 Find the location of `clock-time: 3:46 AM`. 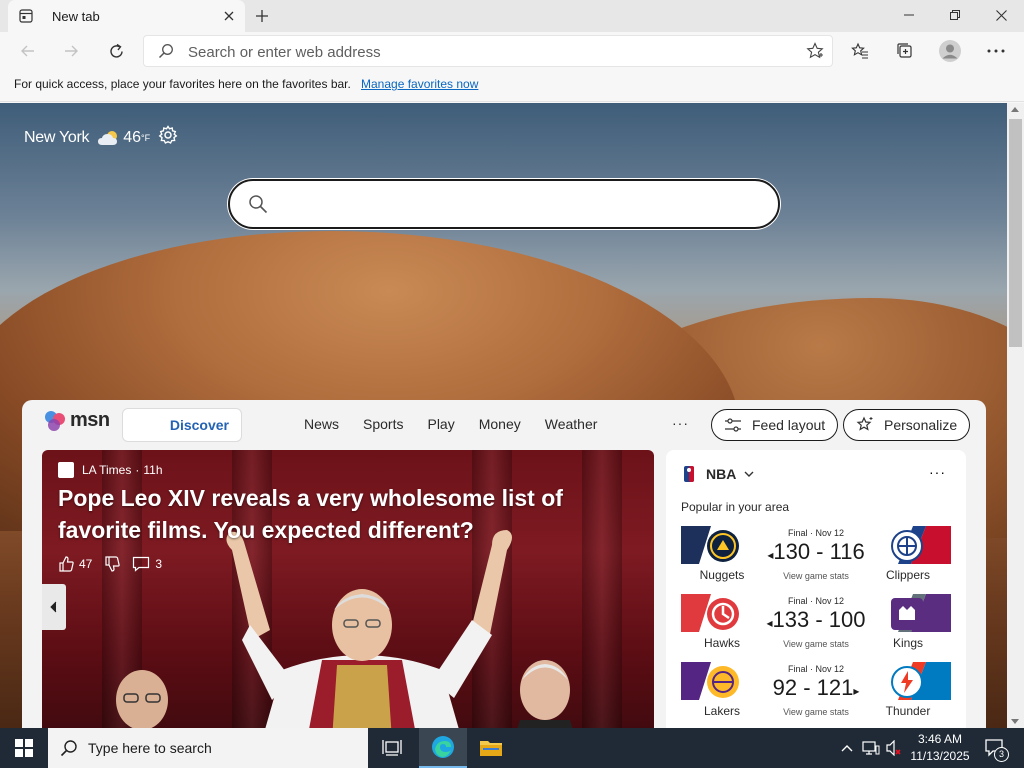

clock-time: 3:46 AM is located at coordinates (940, 739).